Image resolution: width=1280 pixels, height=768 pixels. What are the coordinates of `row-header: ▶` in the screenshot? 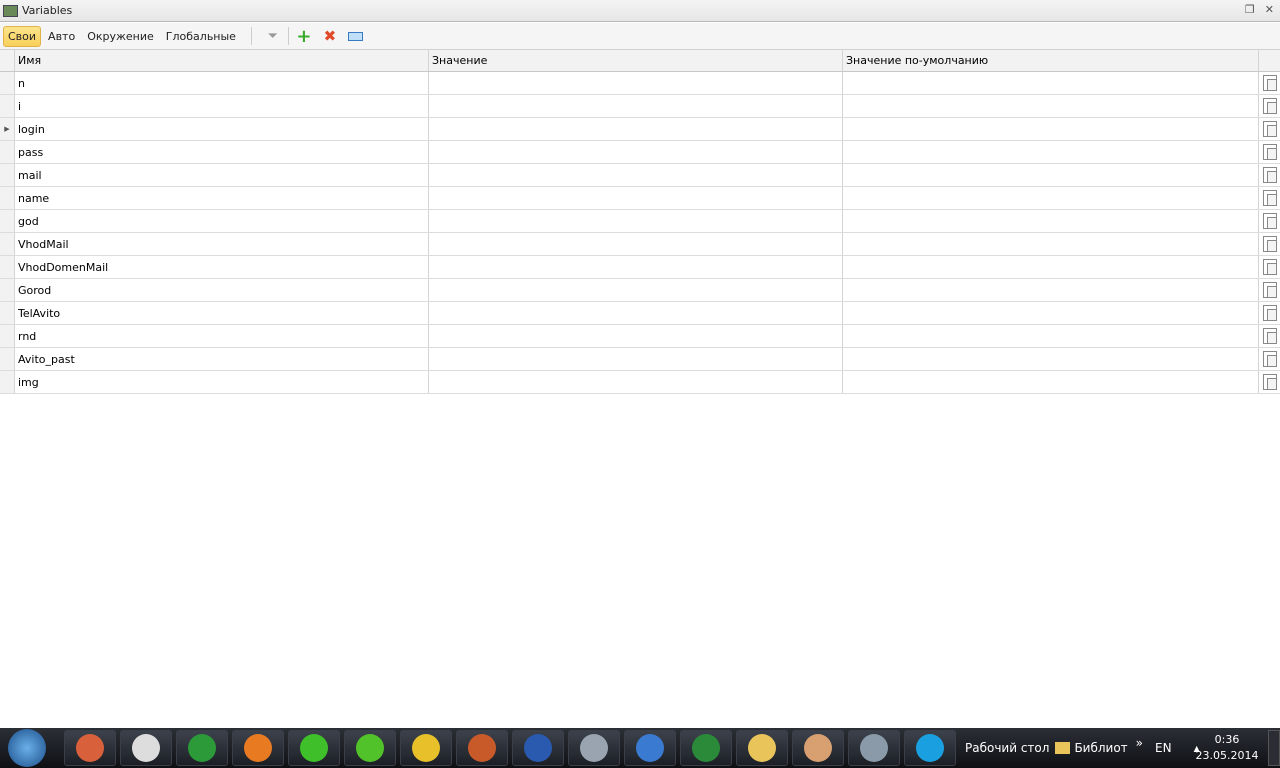 It's located at (7, 129).